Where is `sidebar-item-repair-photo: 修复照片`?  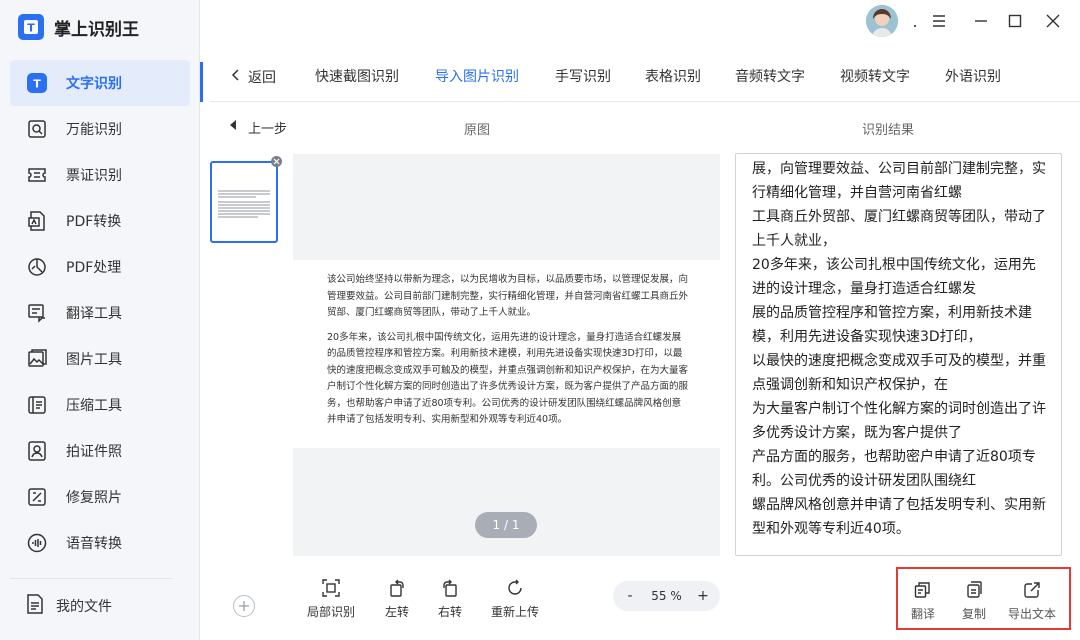
sidebar-item-repair-photo: 修复照片 is located at coordinates (100, 497).